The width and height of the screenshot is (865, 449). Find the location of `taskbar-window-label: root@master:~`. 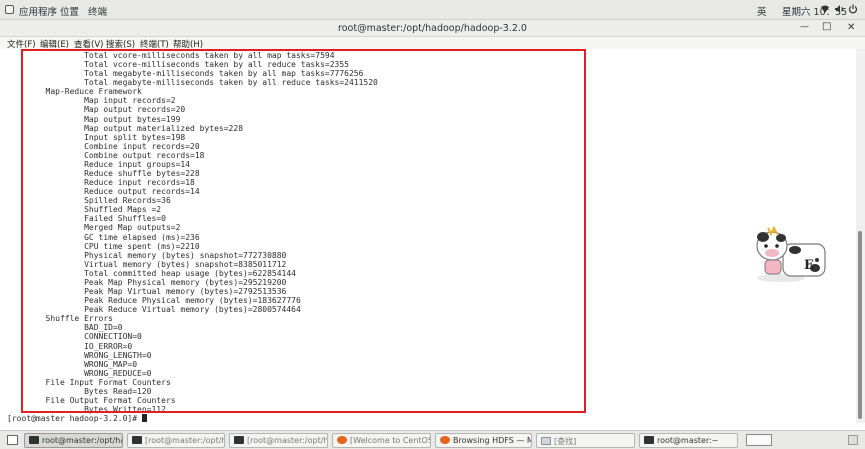

taskbar-window-label: root@master:~ is located at coordinates (688, 440).